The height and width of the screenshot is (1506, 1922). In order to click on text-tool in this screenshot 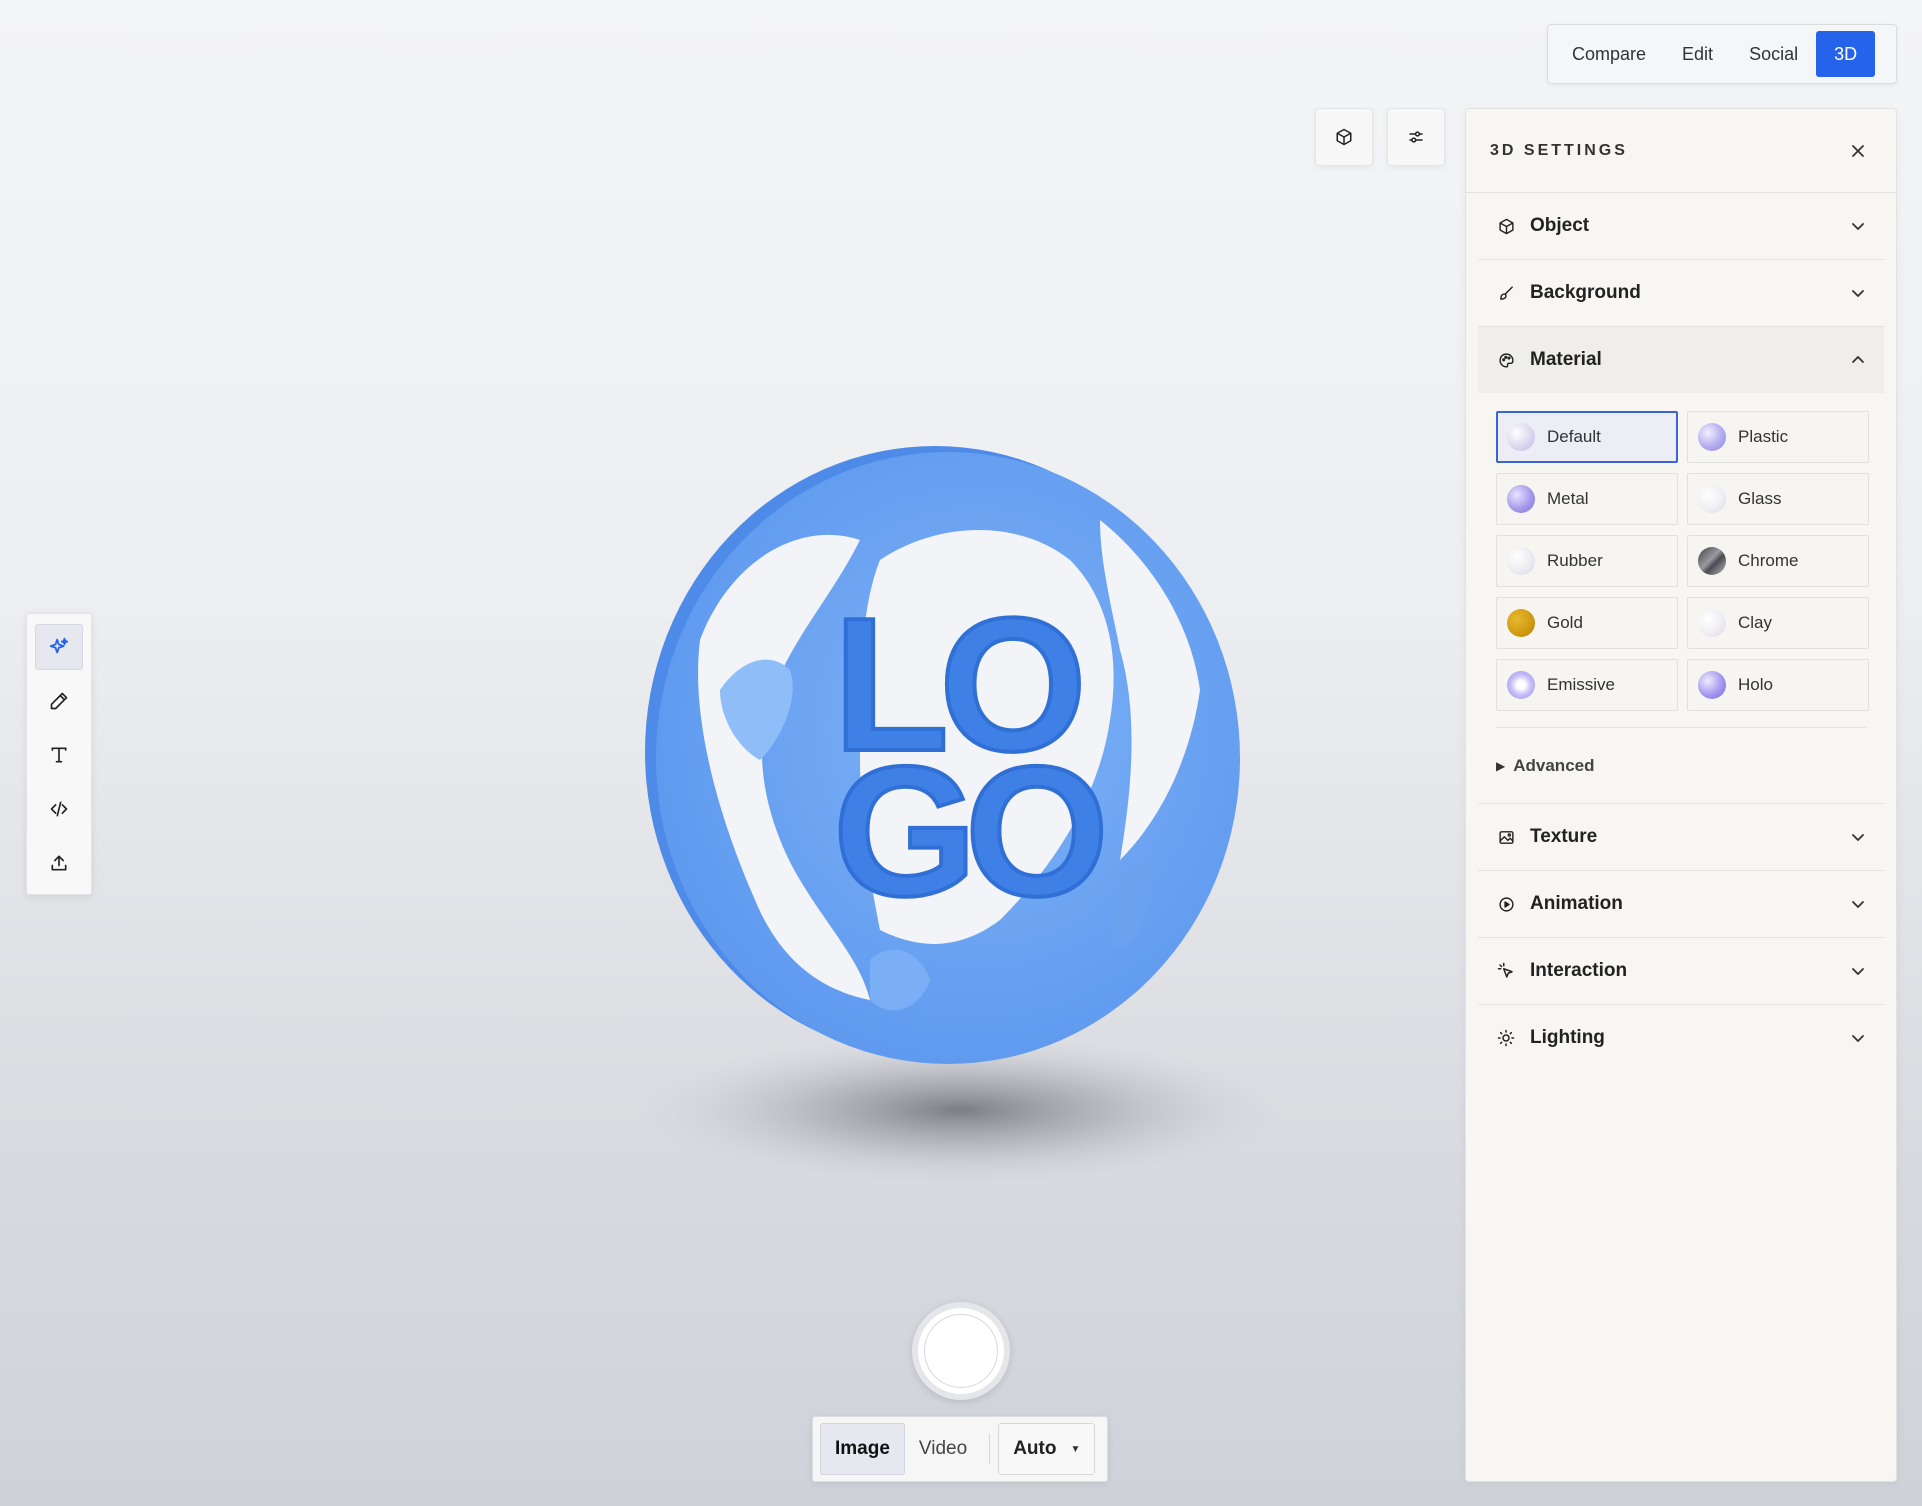, I will do `click(59, 755)`.